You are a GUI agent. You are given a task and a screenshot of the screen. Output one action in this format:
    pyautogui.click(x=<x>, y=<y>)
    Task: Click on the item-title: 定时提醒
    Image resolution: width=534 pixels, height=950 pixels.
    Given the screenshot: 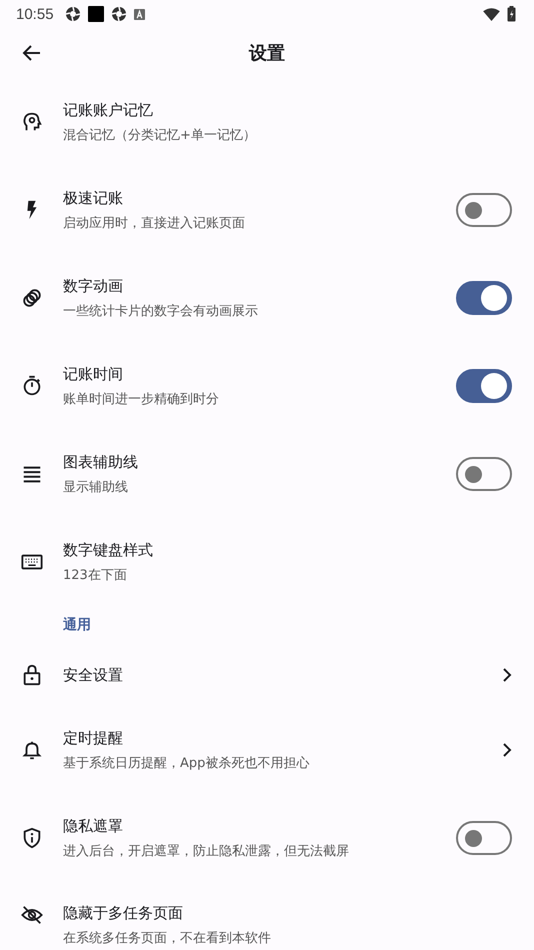 What is the action you would take?
    pyautogui.click(x=93, y=738)
    